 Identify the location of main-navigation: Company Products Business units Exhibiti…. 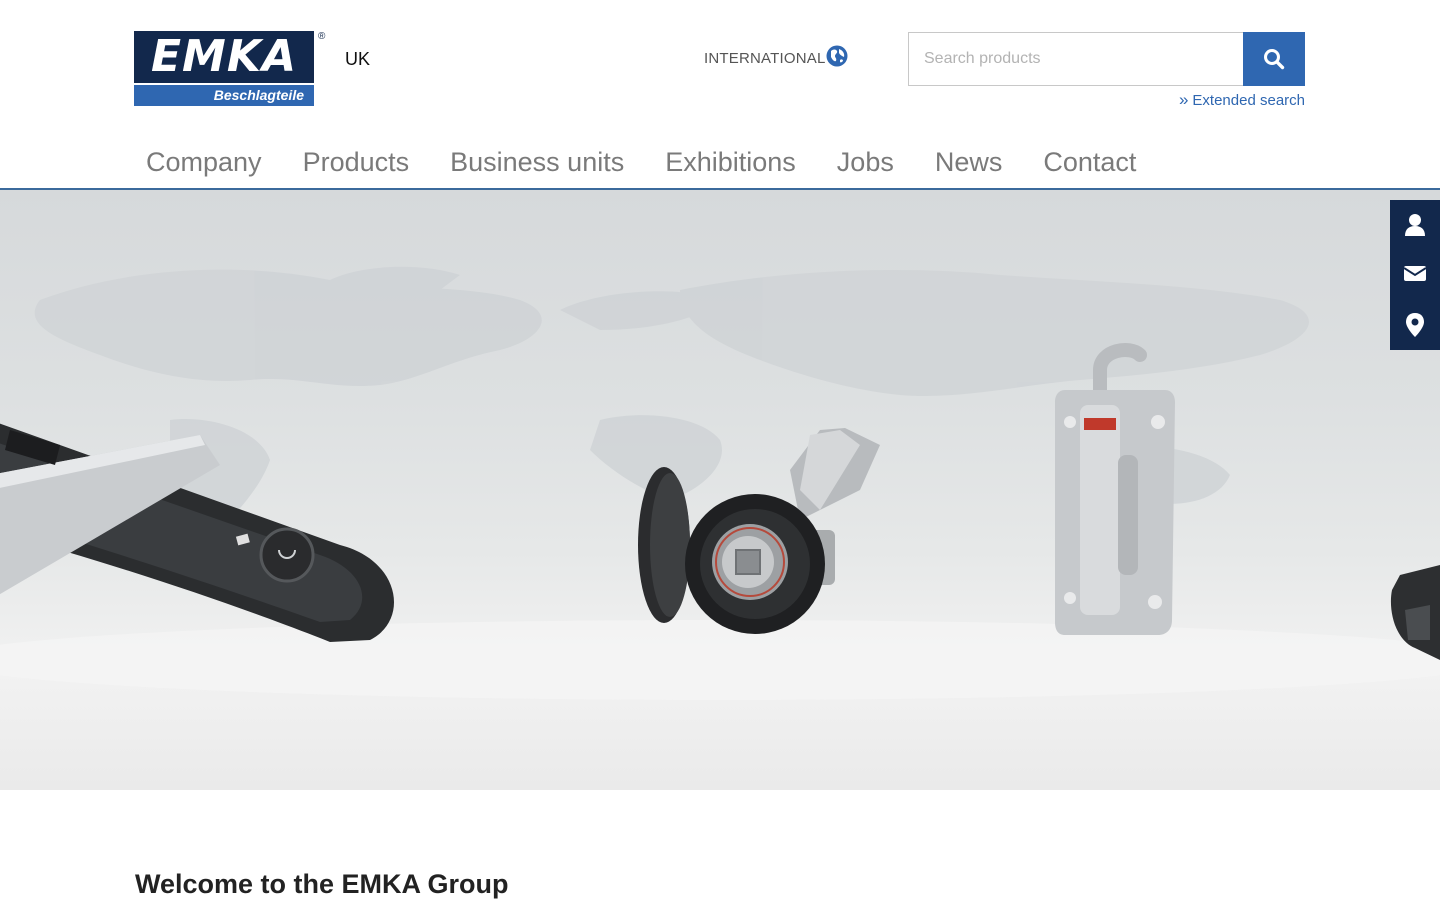
(720, 164).